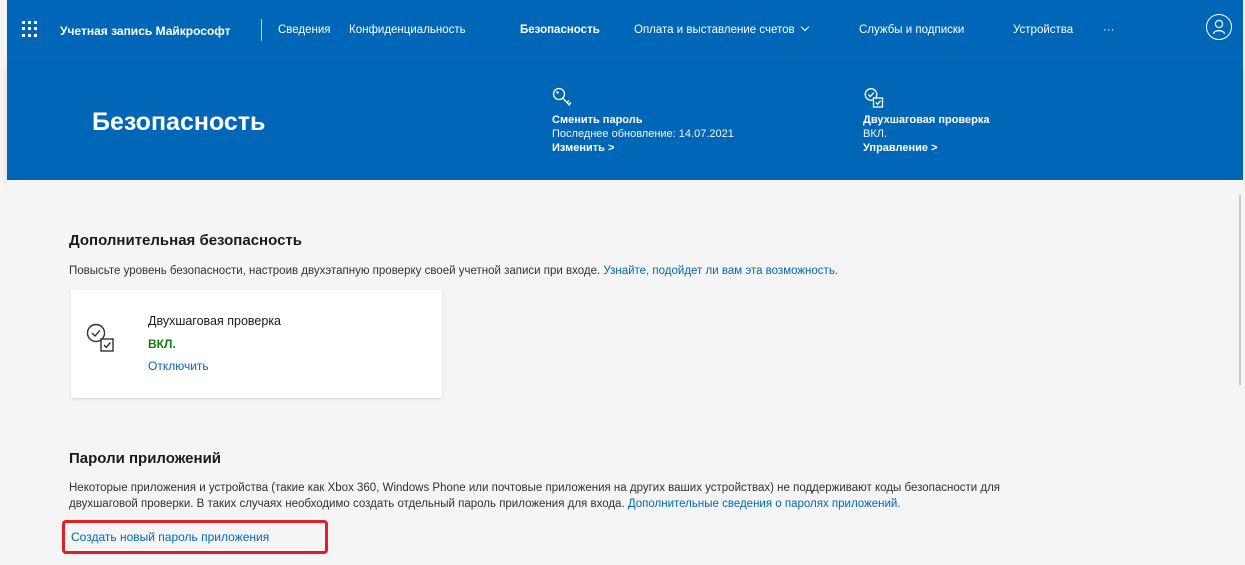 This screenshot has height=565, width=1245. I want to click on create-app-password-highlight: Создать новый пароль приложения, so click(195, 537).